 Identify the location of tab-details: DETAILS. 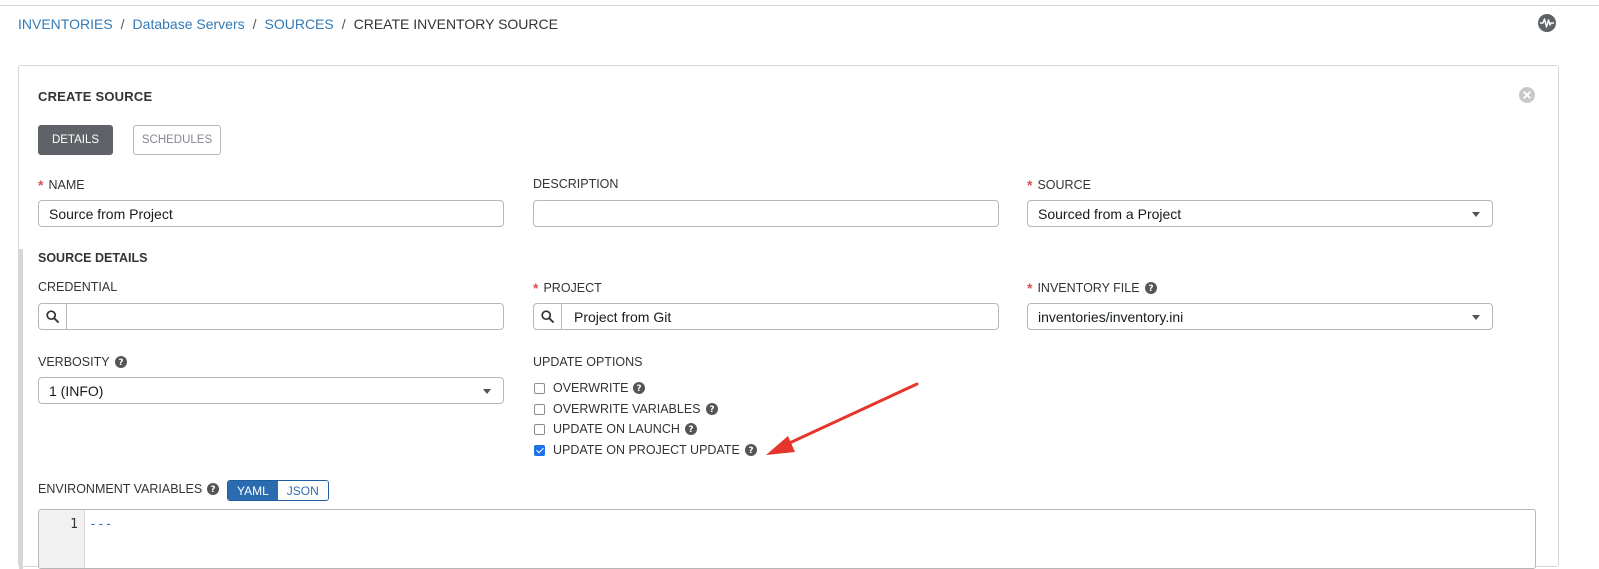
(75, 140).